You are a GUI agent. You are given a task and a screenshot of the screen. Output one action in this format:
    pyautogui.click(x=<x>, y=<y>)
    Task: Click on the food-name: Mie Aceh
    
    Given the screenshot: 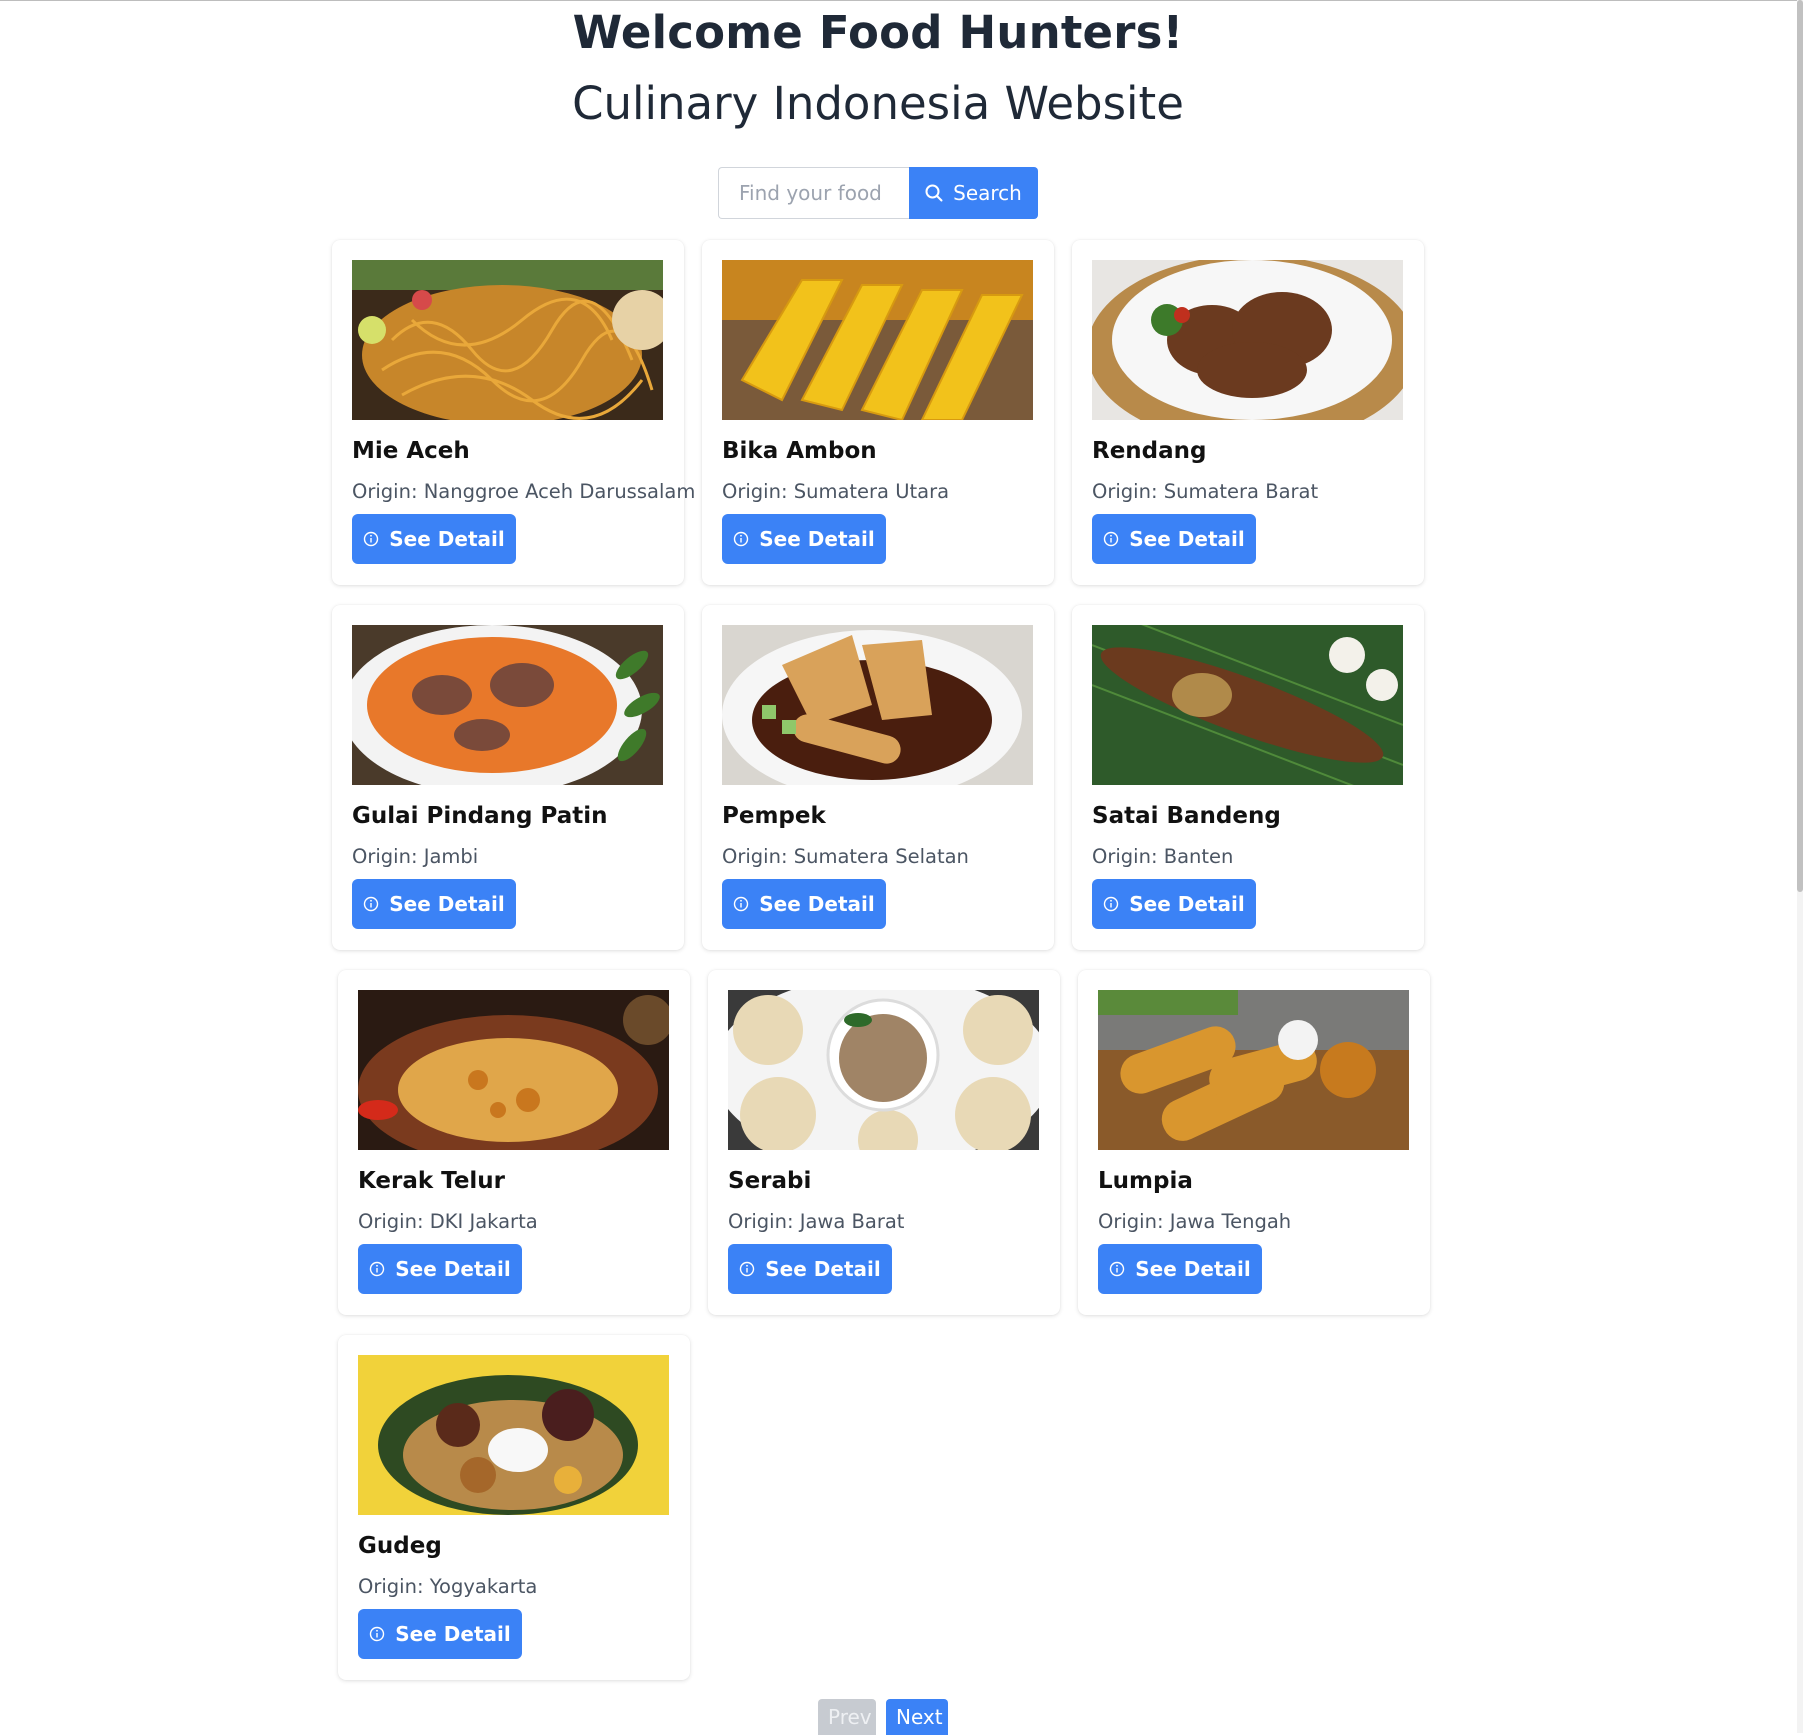 What is the action you would take?
    pyautogui.click(x=411, y=451)
    